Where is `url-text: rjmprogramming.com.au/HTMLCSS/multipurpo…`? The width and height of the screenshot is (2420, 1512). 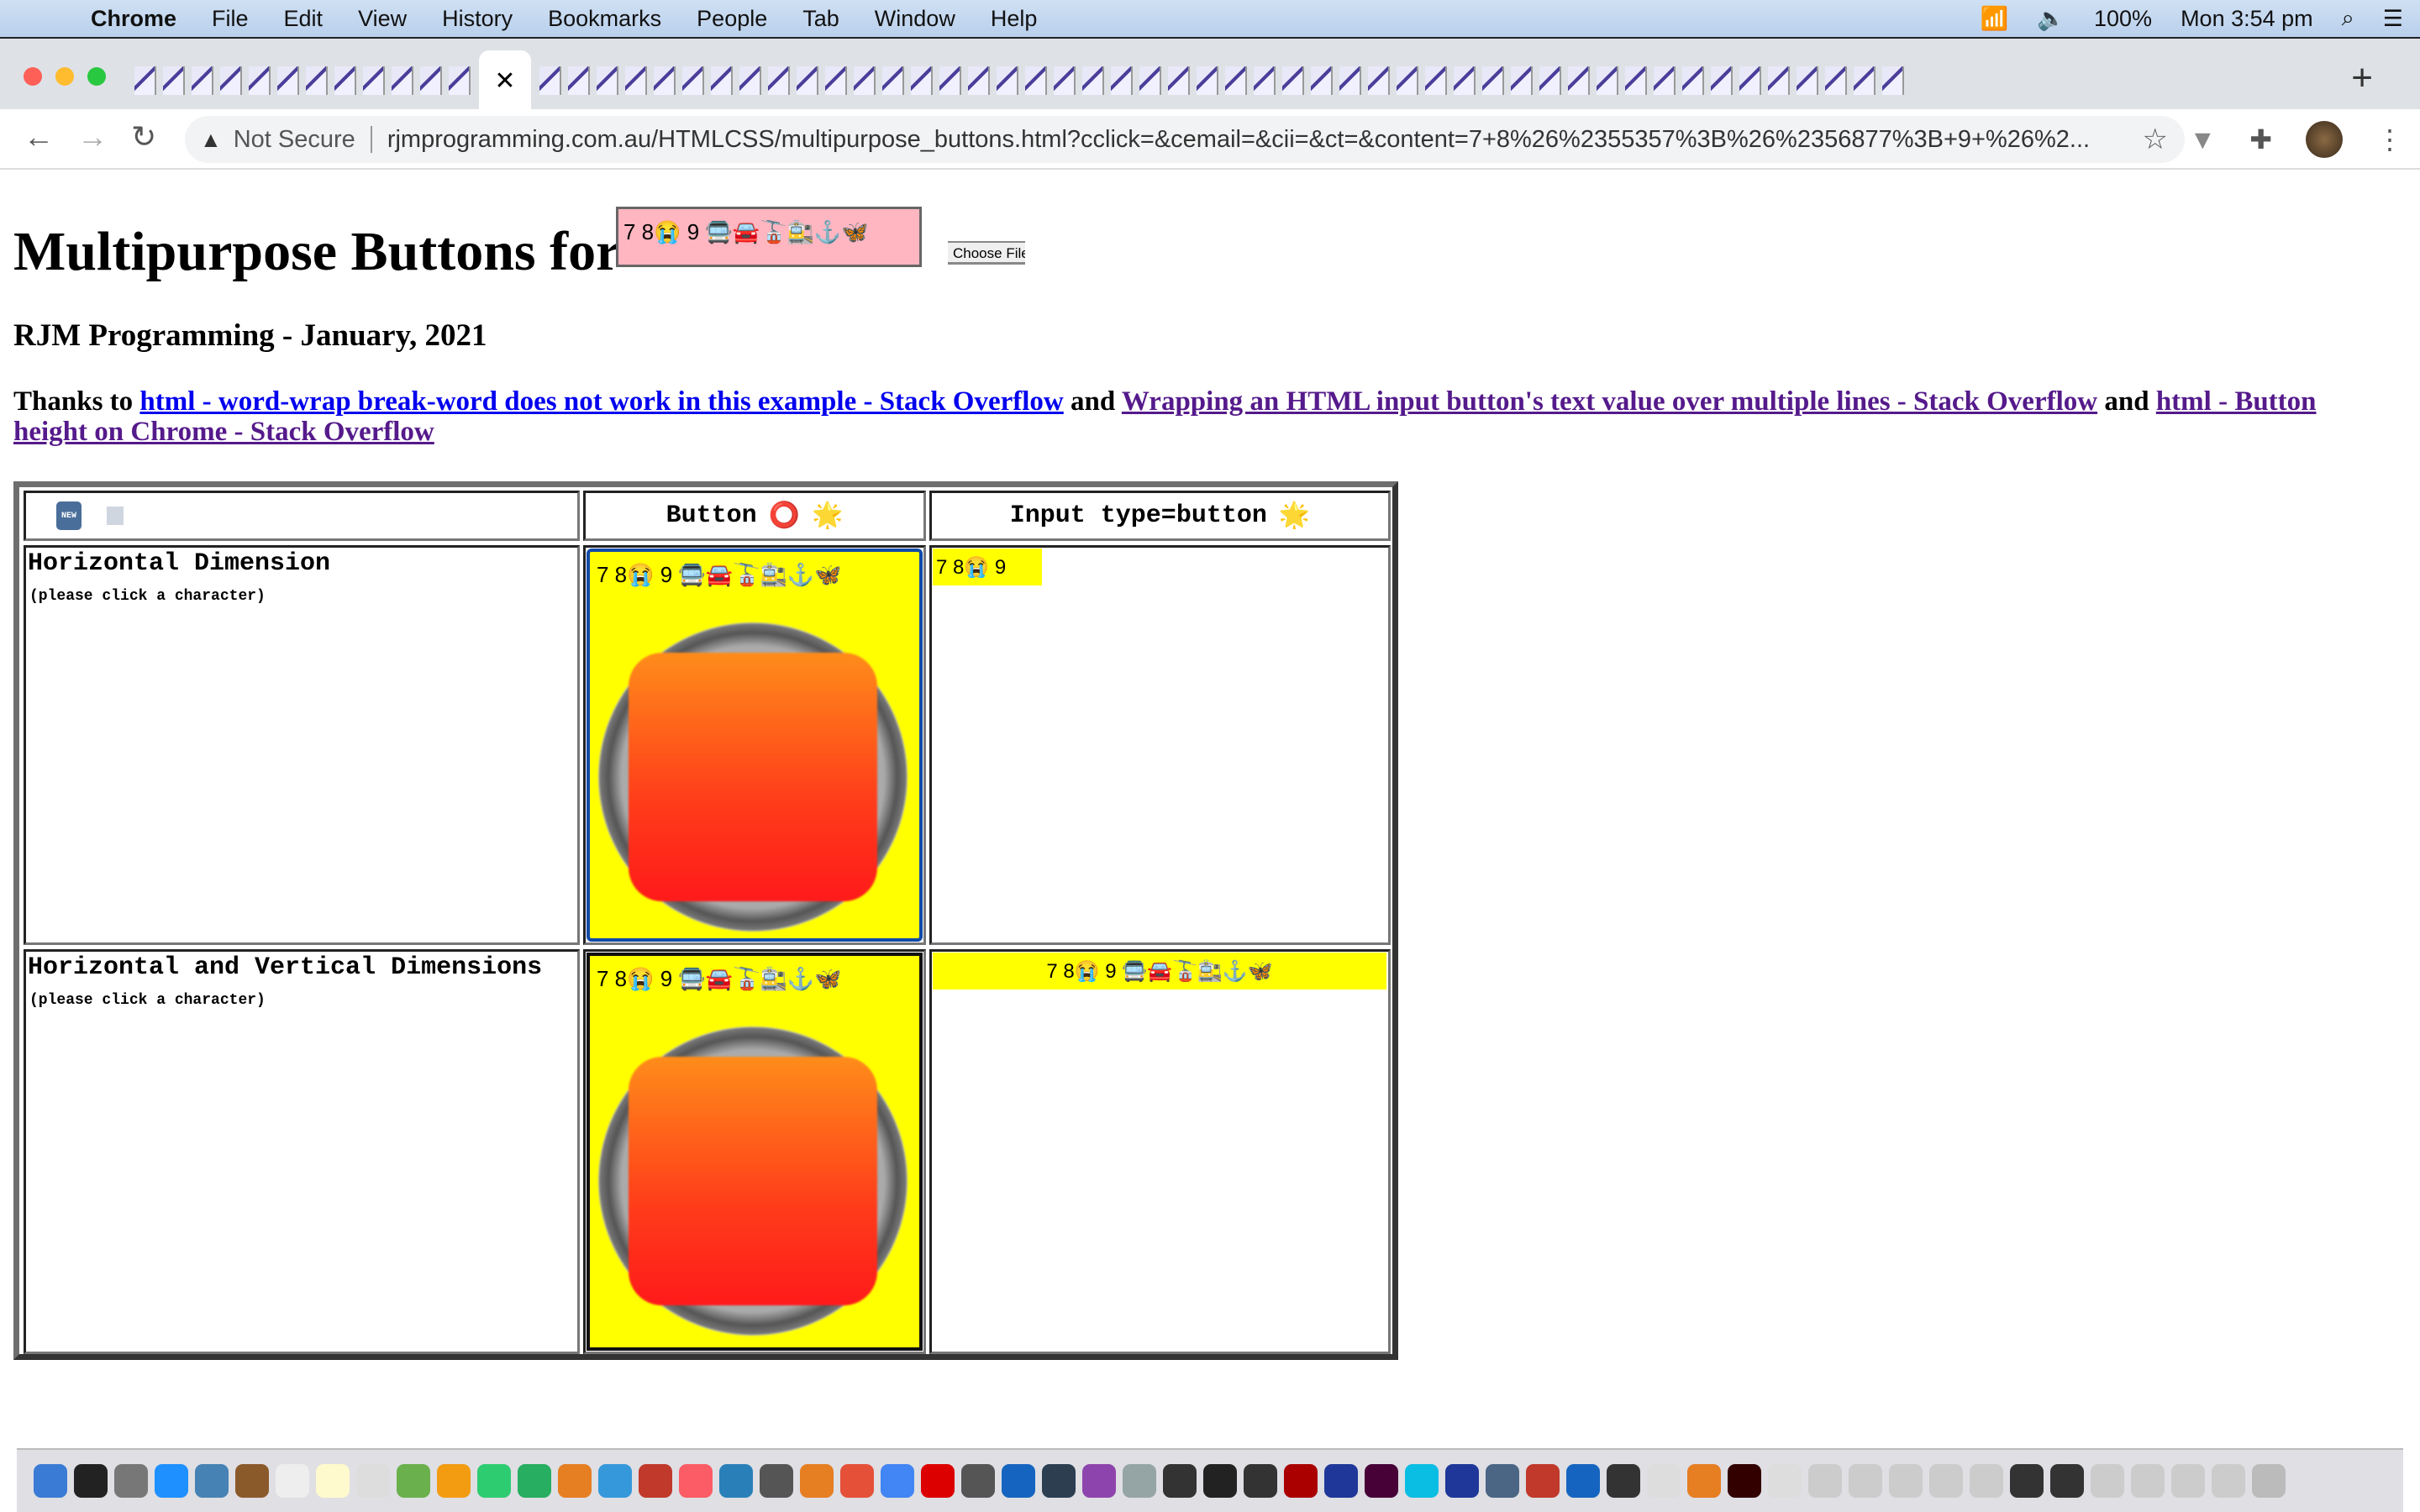
url-text: rjmprogramming.com.au/HTMLCSS/multipurpo… is located at coordinates (1238, 140).